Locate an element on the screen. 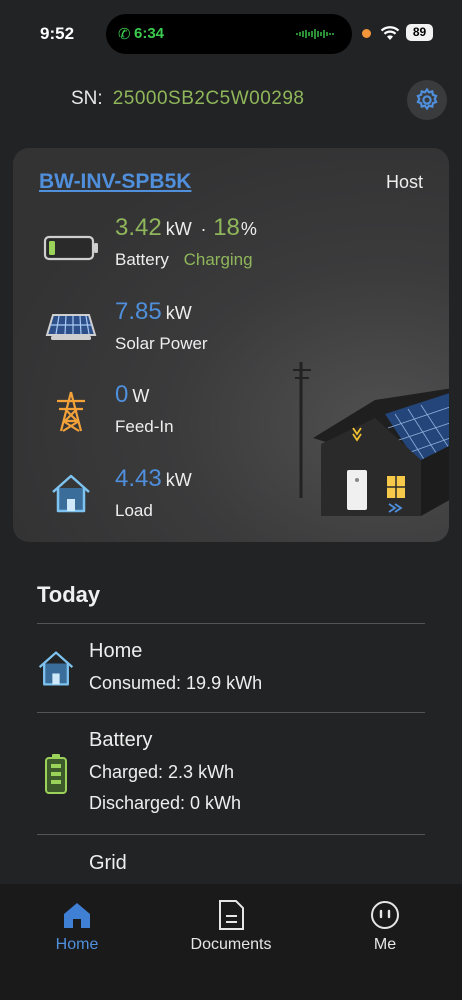  document-icon is located at coordinates (231, 915).